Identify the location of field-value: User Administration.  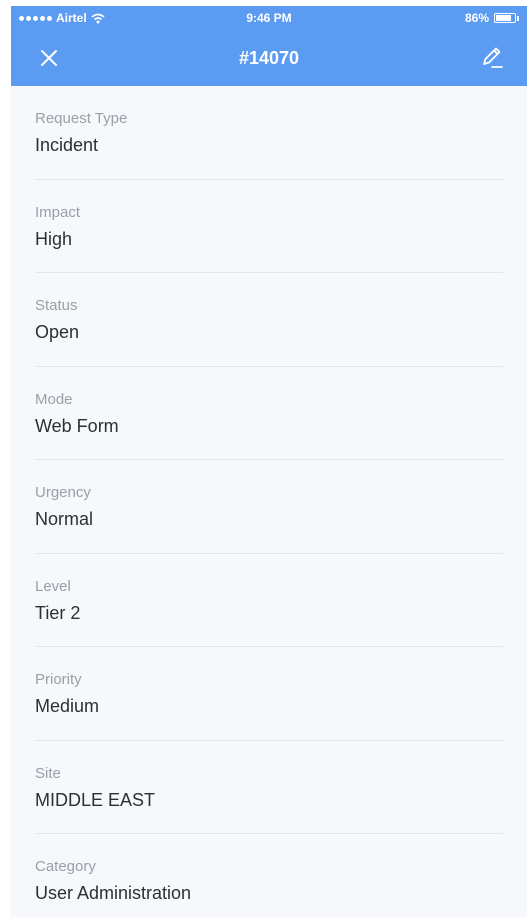
(113, 893).